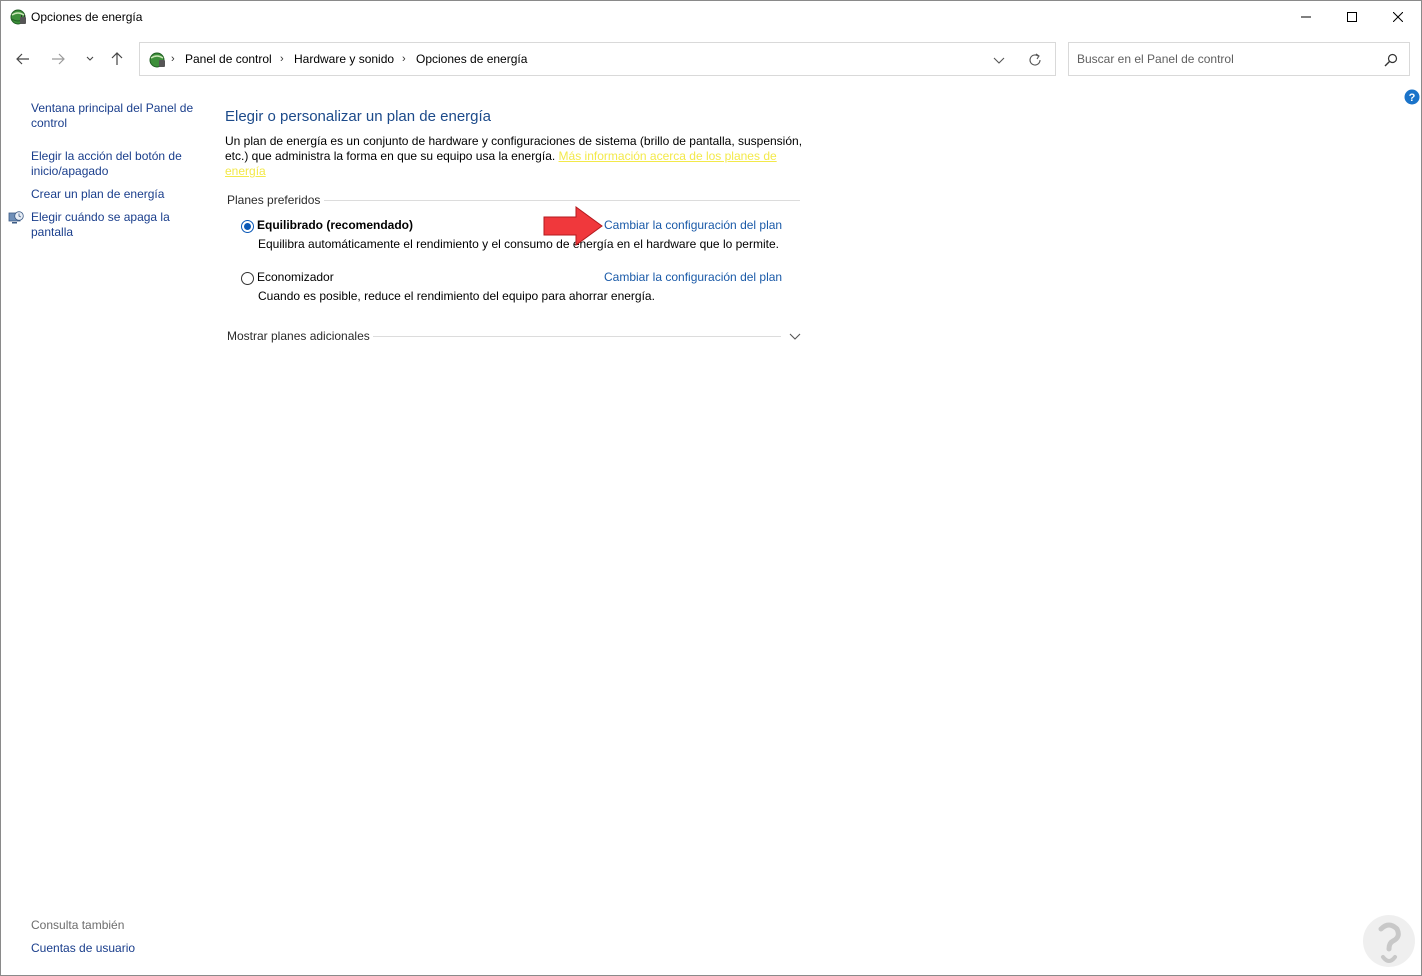 Image resolution: width=1422 pixels, height=976 pixels. I want to click on sidebar-link-control-panel-home: Ventana principal del Panel de control, so click(113, 116).